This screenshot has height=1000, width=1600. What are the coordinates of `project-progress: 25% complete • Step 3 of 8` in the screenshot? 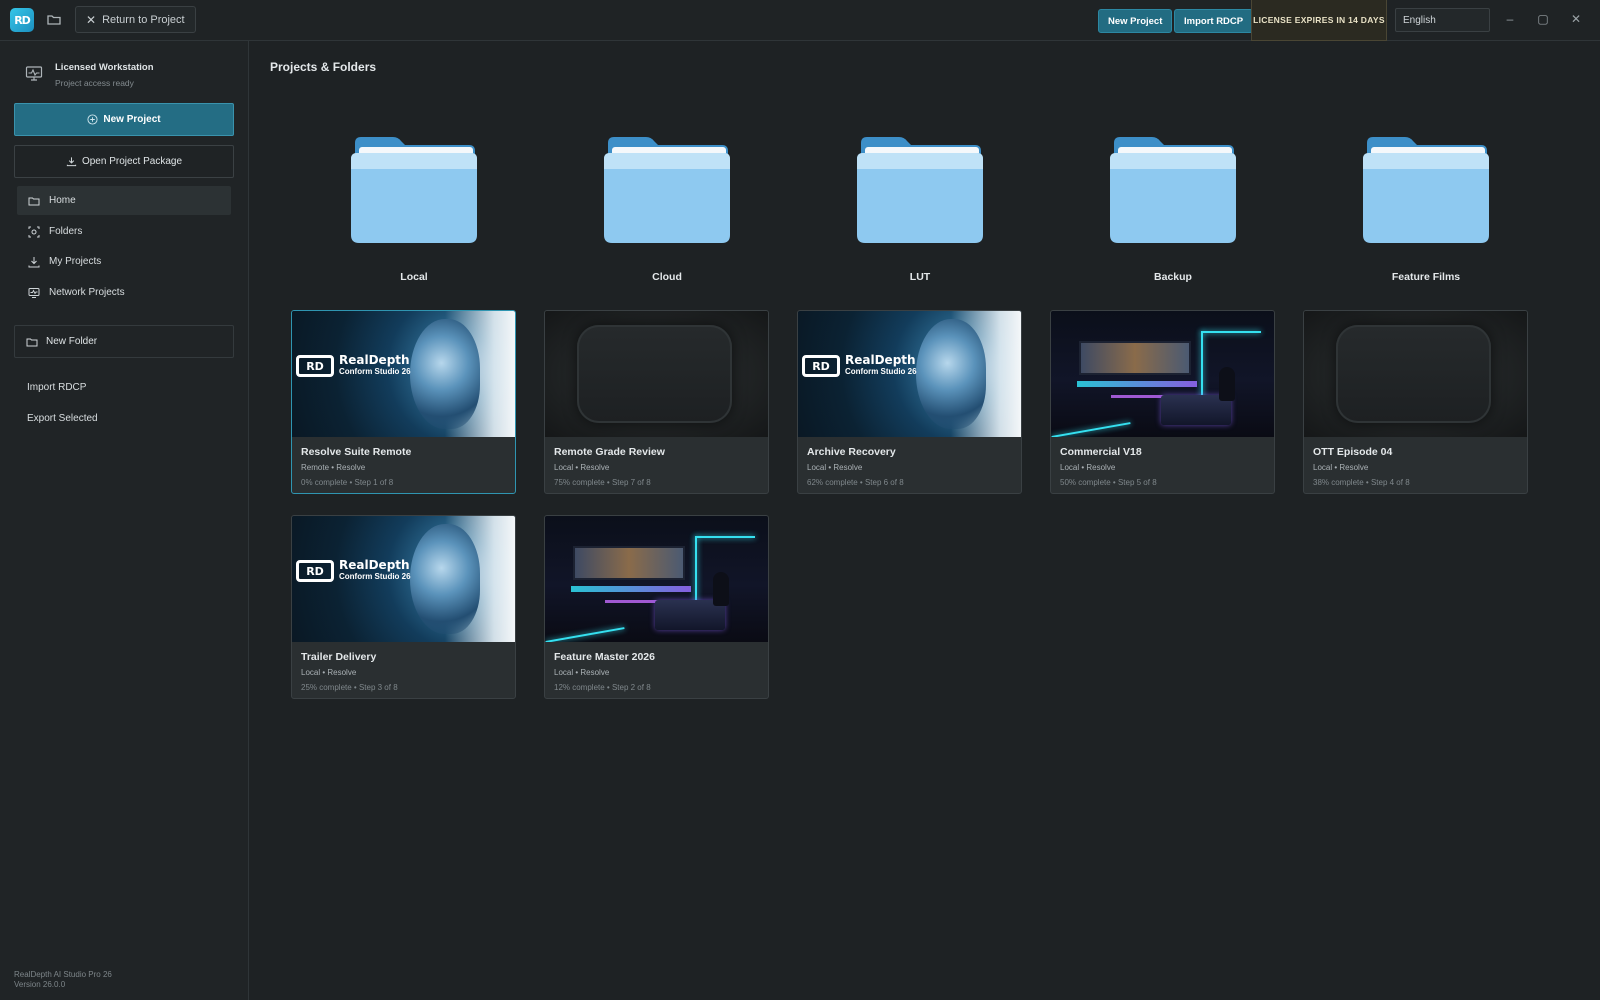 It's located at (349, 687).